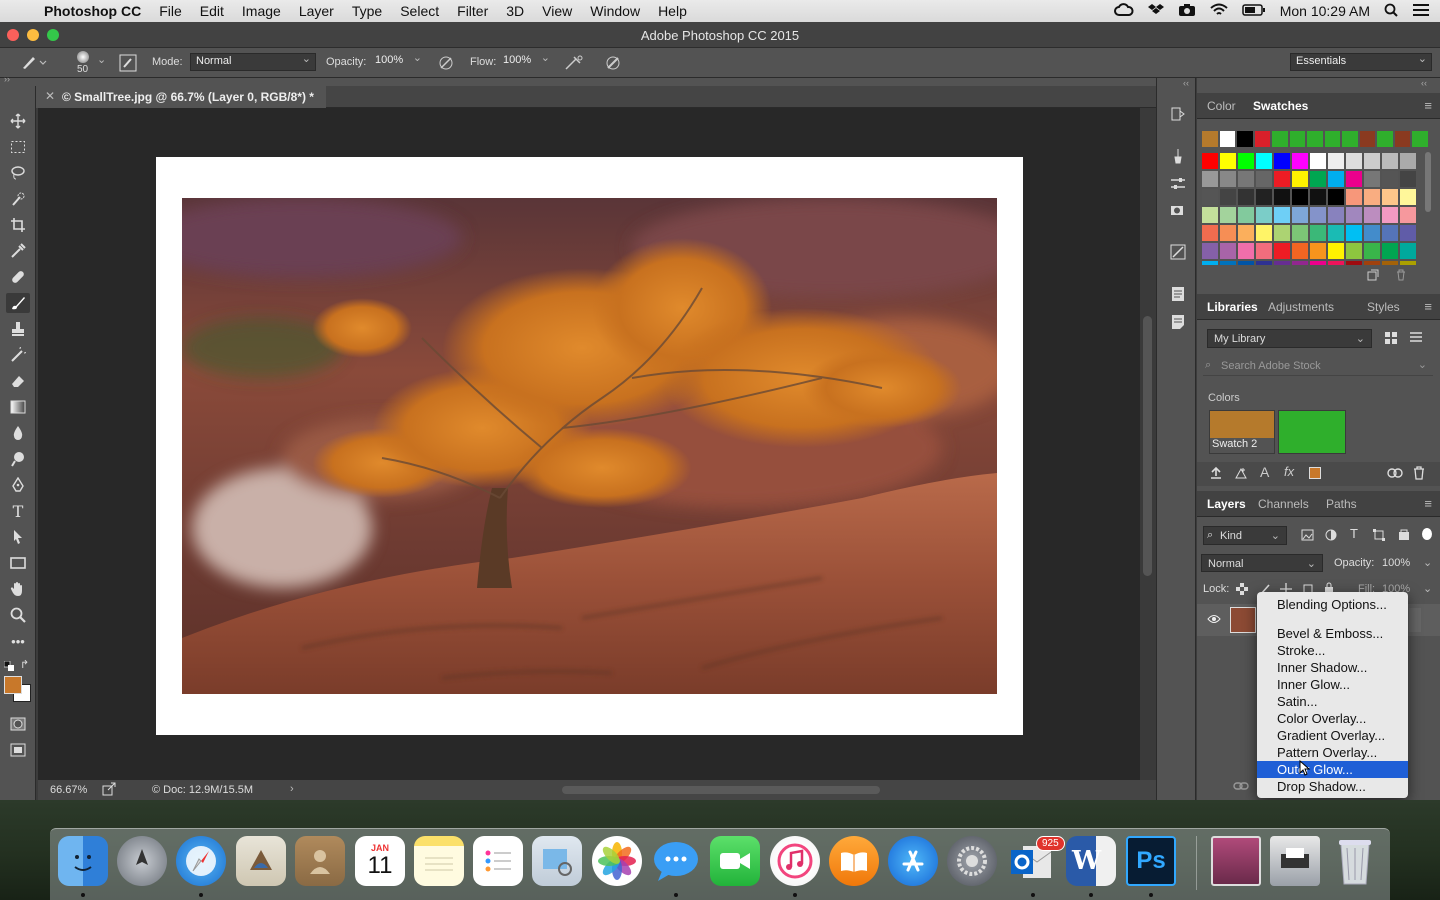  I want to click on crop-tool-icon, so click(18, 225).